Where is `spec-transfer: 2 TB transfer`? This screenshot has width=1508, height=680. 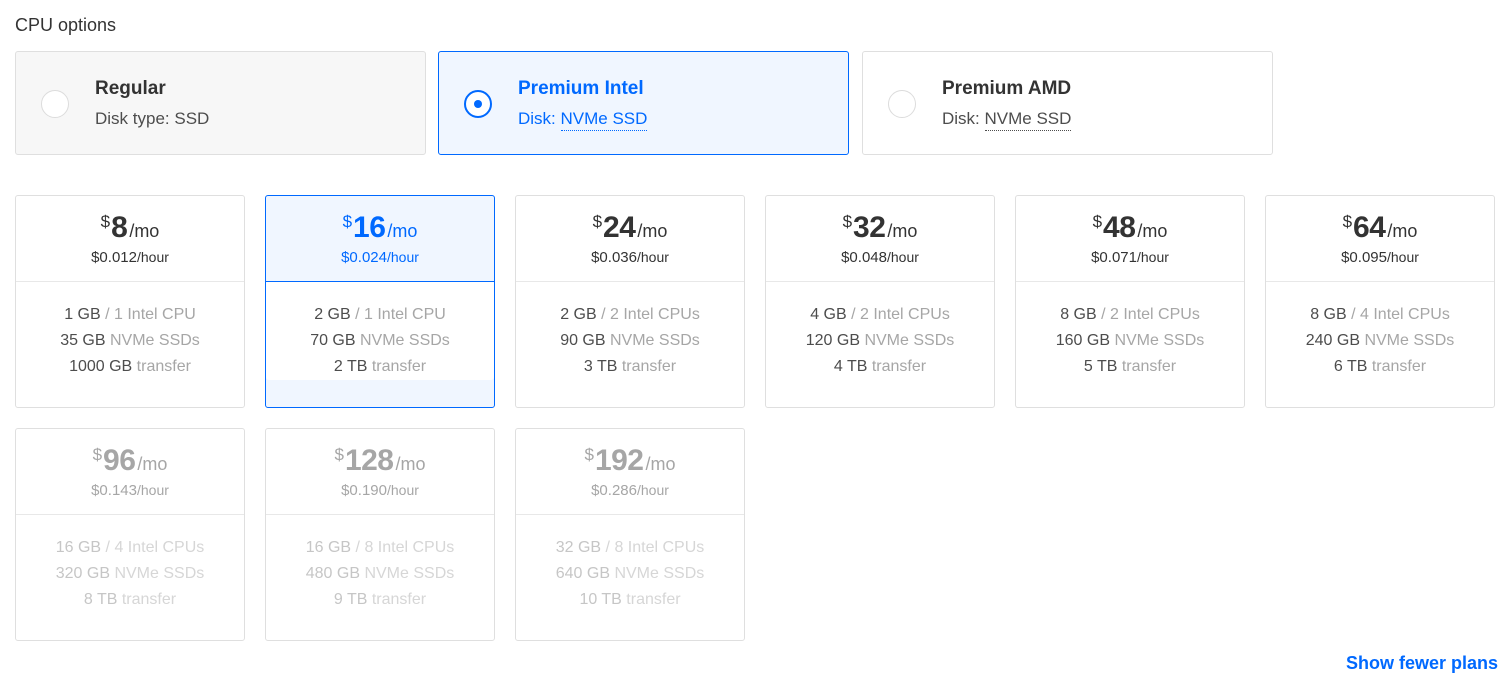
spec-transfer: 2 TB transfer is located at coordinates (380, 367).